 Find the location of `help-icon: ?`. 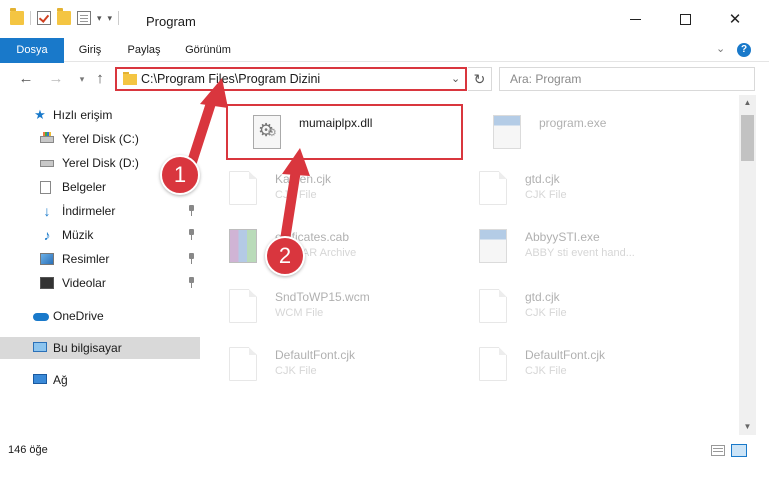

help-icon: ? is located at coordinates (744, 50).